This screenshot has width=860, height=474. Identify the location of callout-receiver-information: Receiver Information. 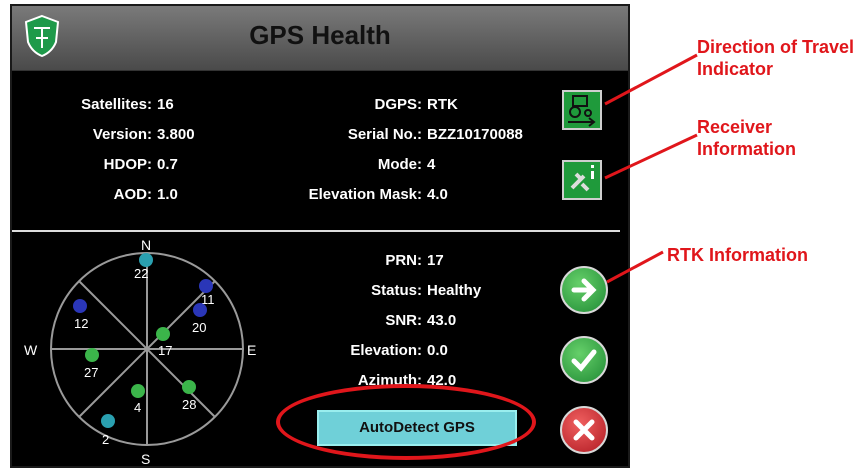
(746, 138).